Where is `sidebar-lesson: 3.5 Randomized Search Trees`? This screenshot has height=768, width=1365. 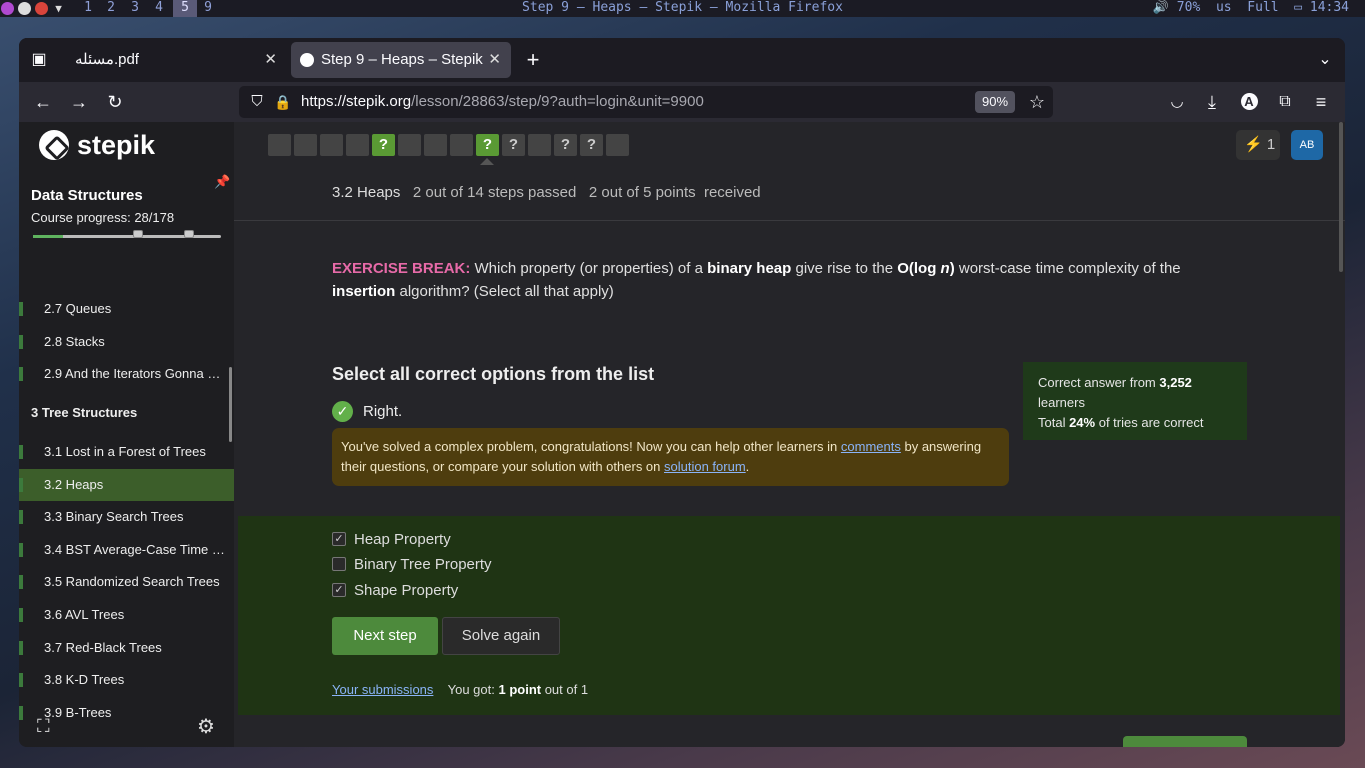
sidebar-lesson: 3.5 Randomized Search Trees is located at coordinates (126, 582).